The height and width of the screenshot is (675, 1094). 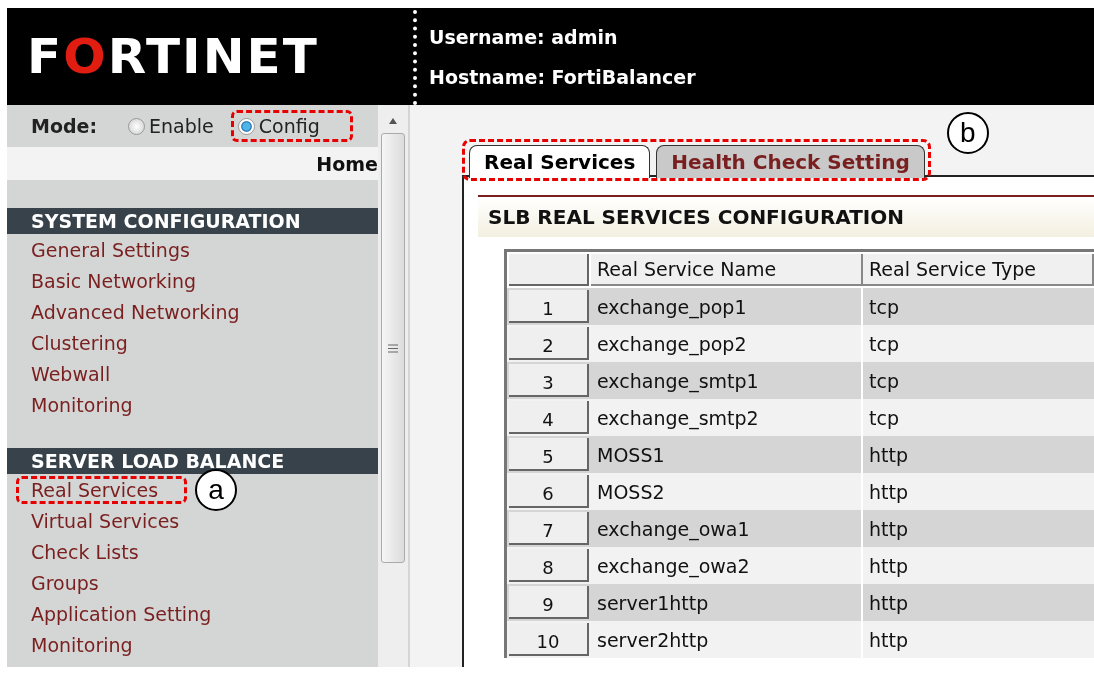 What do you see at coordinates (524, 36) in the screenshot?
I see `username-text: Username: admin` at bounding box center [524, 36].